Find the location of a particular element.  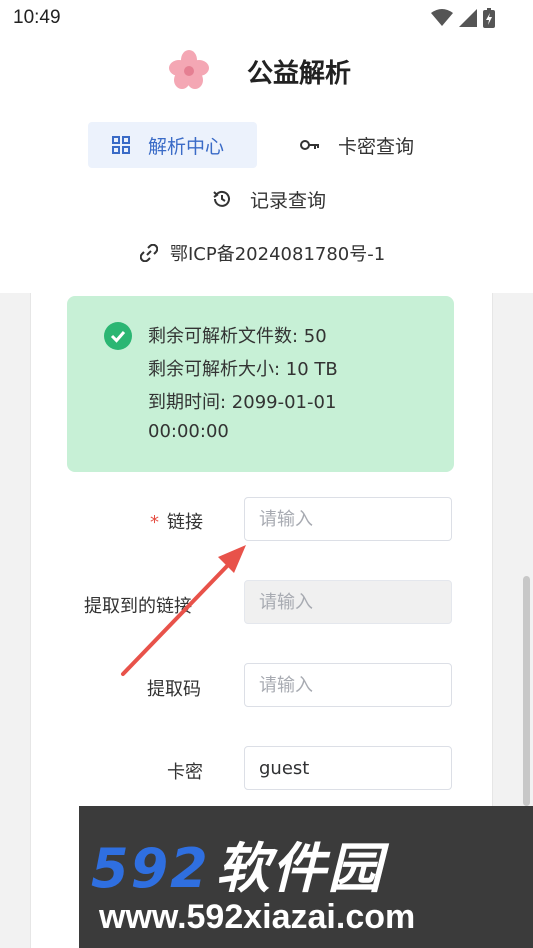

remaining-files-text: 剩余可解析文件数: 50 is located at coordinates (237, 336).